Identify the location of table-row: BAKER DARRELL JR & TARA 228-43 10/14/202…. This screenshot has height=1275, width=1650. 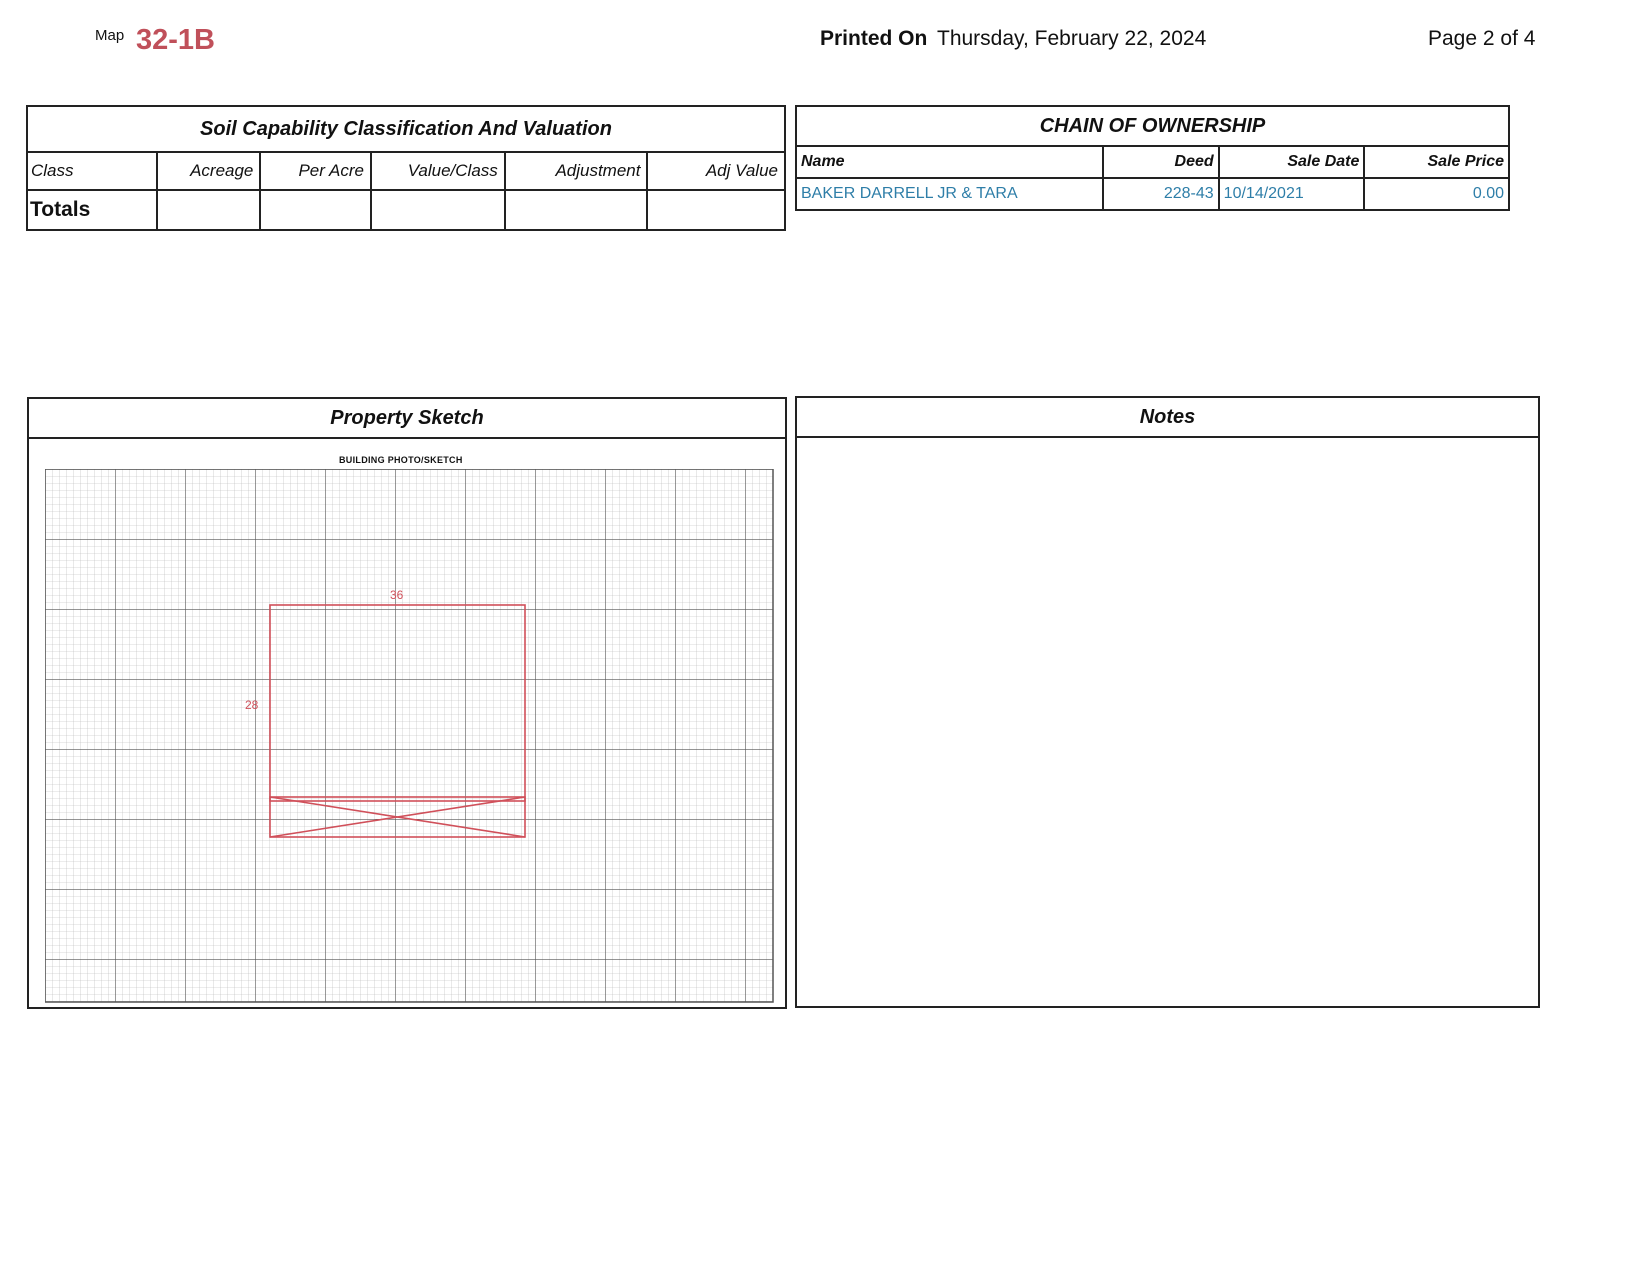
(1152, 194).